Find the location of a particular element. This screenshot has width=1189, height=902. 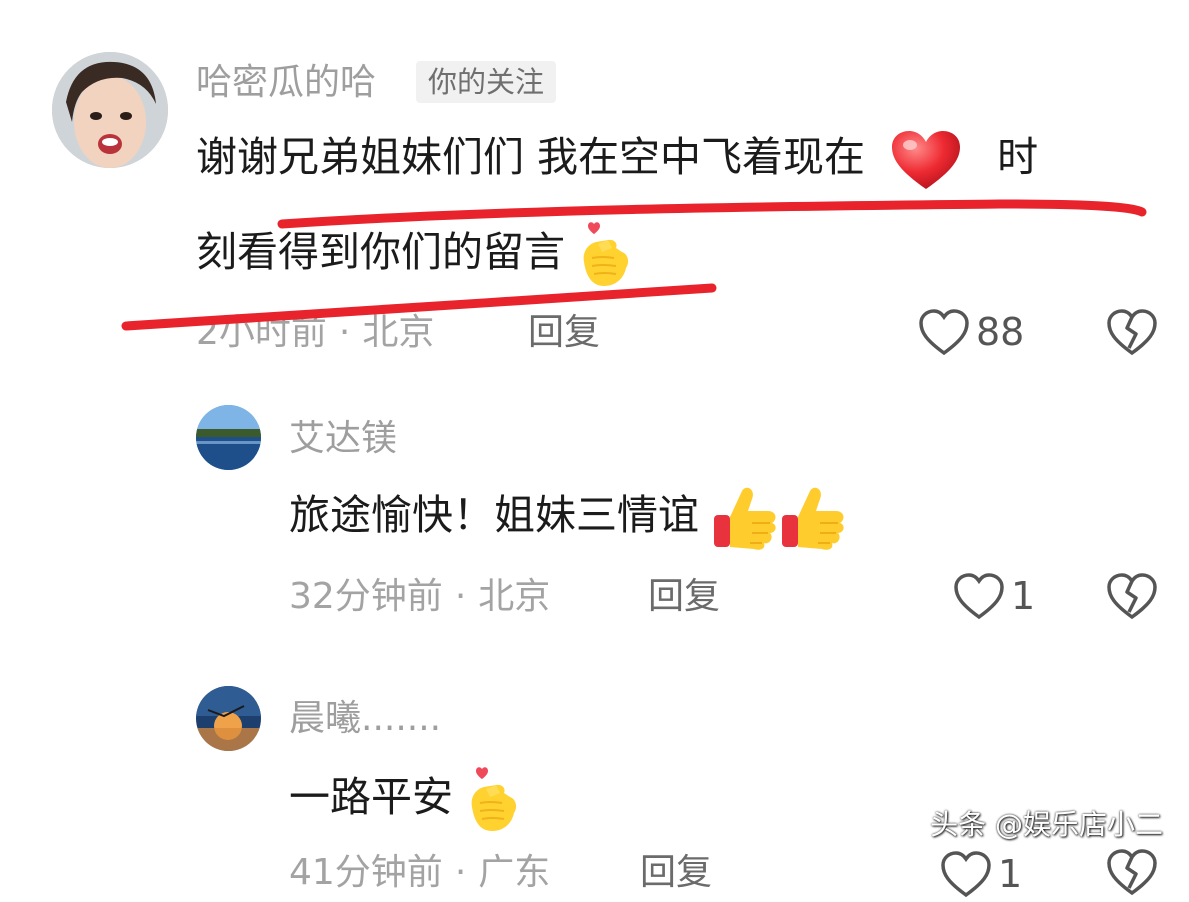

username: 艾达镁 is located at coordinates (343, 439).